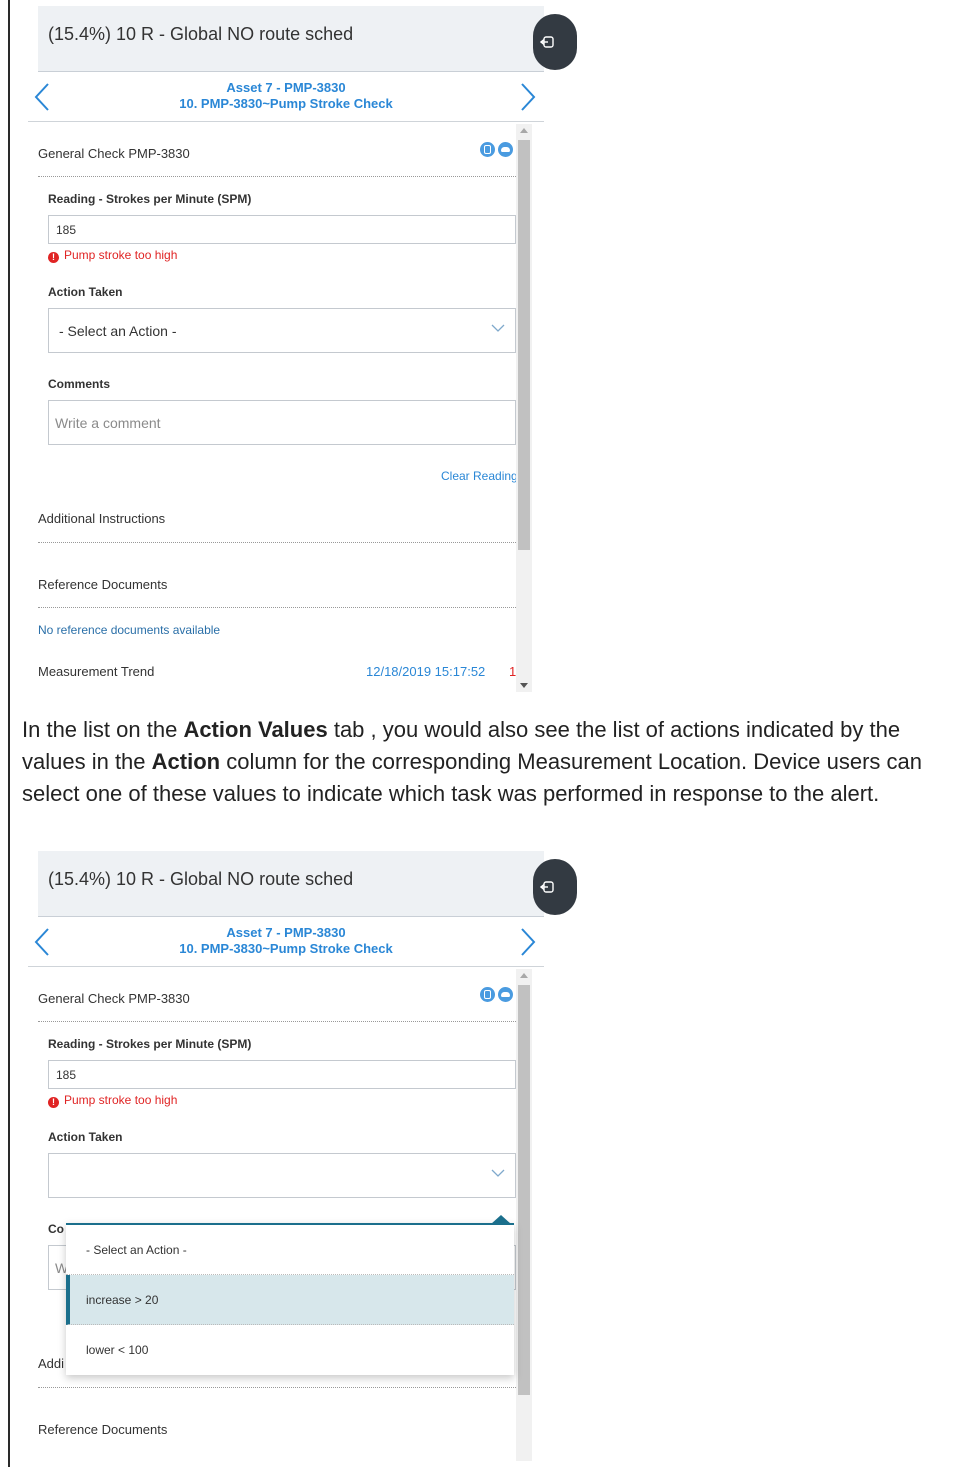 The height and width of the screenshot is (1467, 980). What do you see at coordinates (51, 1363) in the screenshot?
I see `additional-instructions-header: Addi` at bounding box center [51, 1363].